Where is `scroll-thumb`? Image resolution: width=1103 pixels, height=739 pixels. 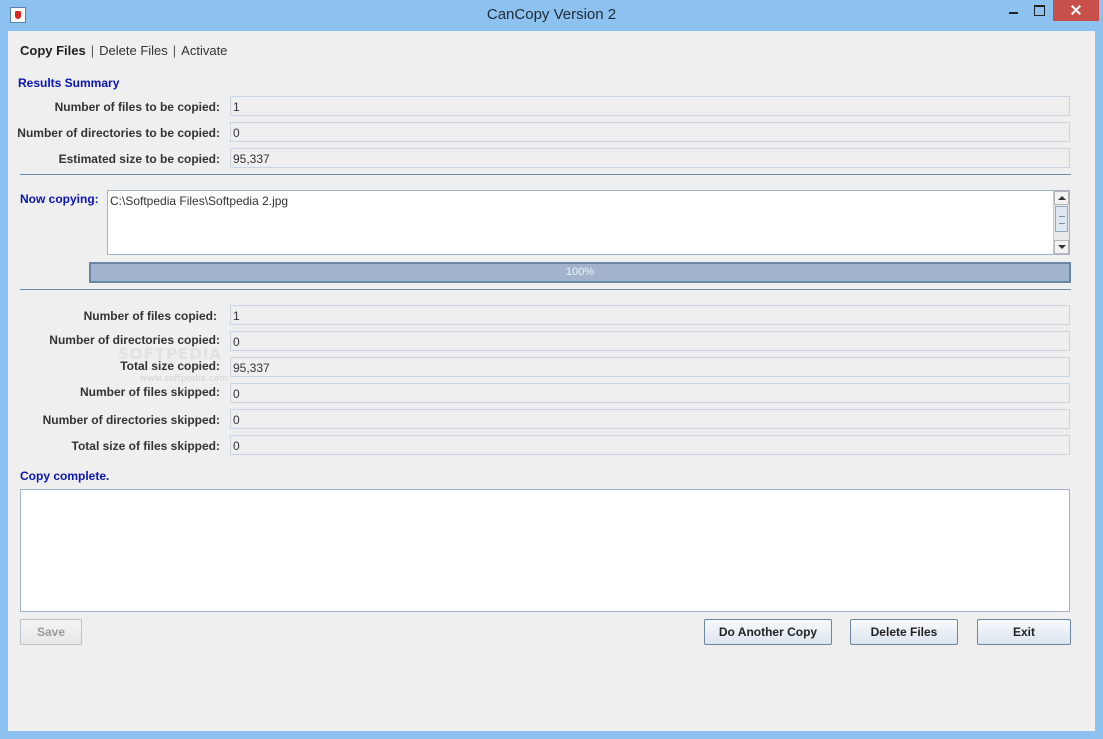
scroll-thumb is located at coordinates (1061, 219).